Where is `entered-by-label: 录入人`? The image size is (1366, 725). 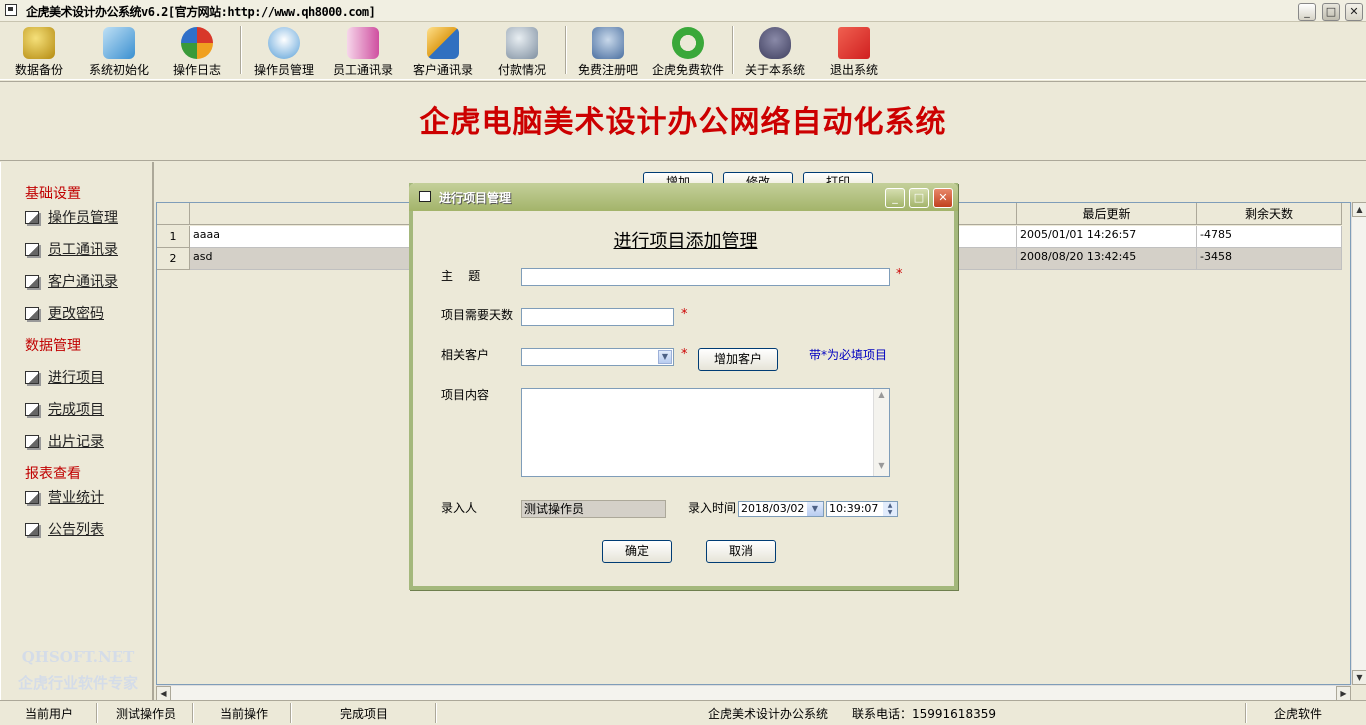
entered-by-label: 录入人 is located at coordinates (459, 508).